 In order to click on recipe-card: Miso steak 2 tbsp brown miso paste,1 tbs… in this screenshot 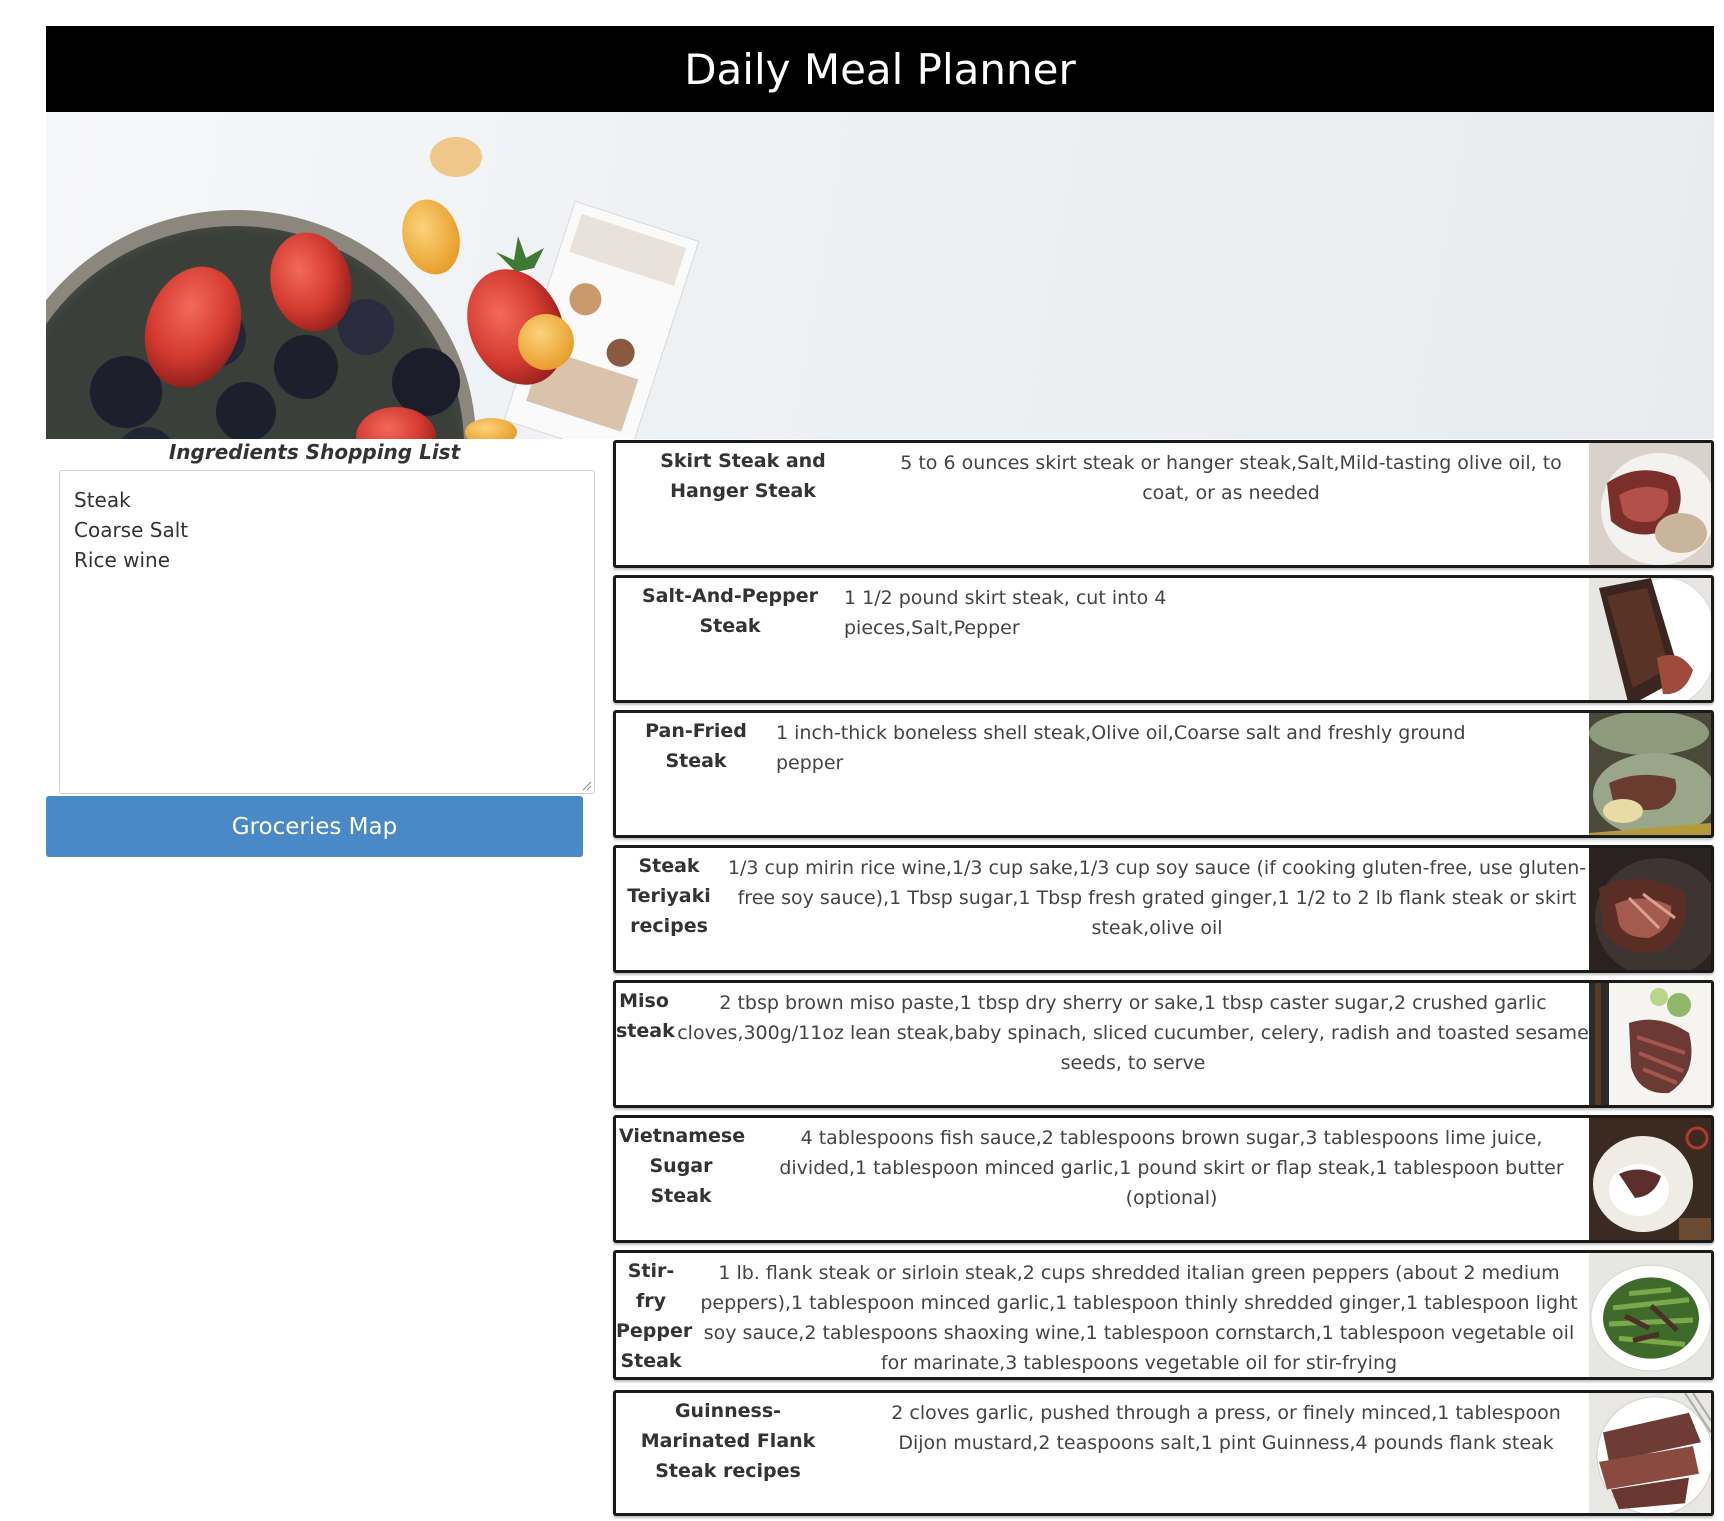, I will do `click(1163, 1044)`.